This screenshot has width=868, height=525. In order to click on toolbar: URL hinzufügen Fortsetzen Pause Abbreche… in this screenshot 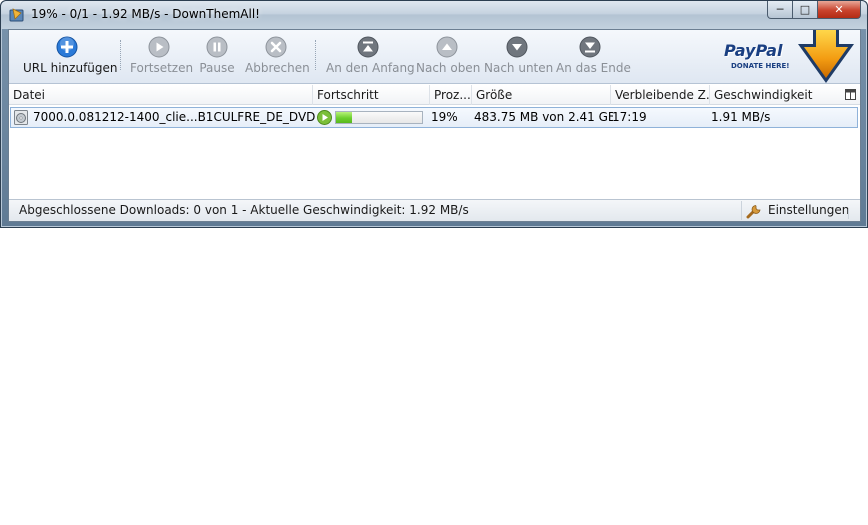, I will do `click(434, 57)`.